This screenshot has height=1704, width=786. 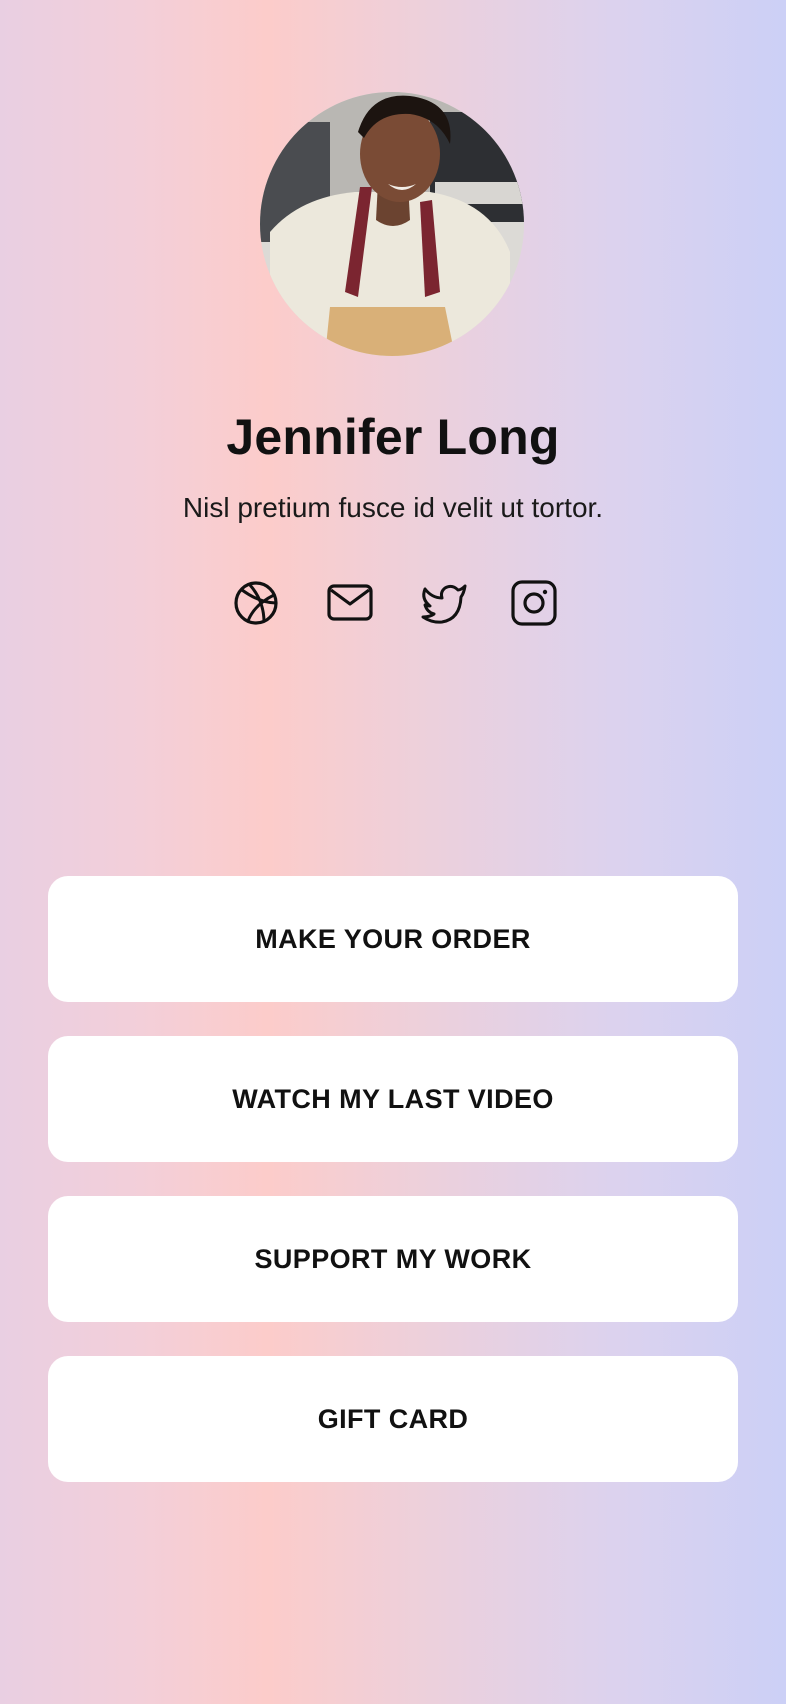 I want to click on dribbble-icon, so click(x=256, y=603).